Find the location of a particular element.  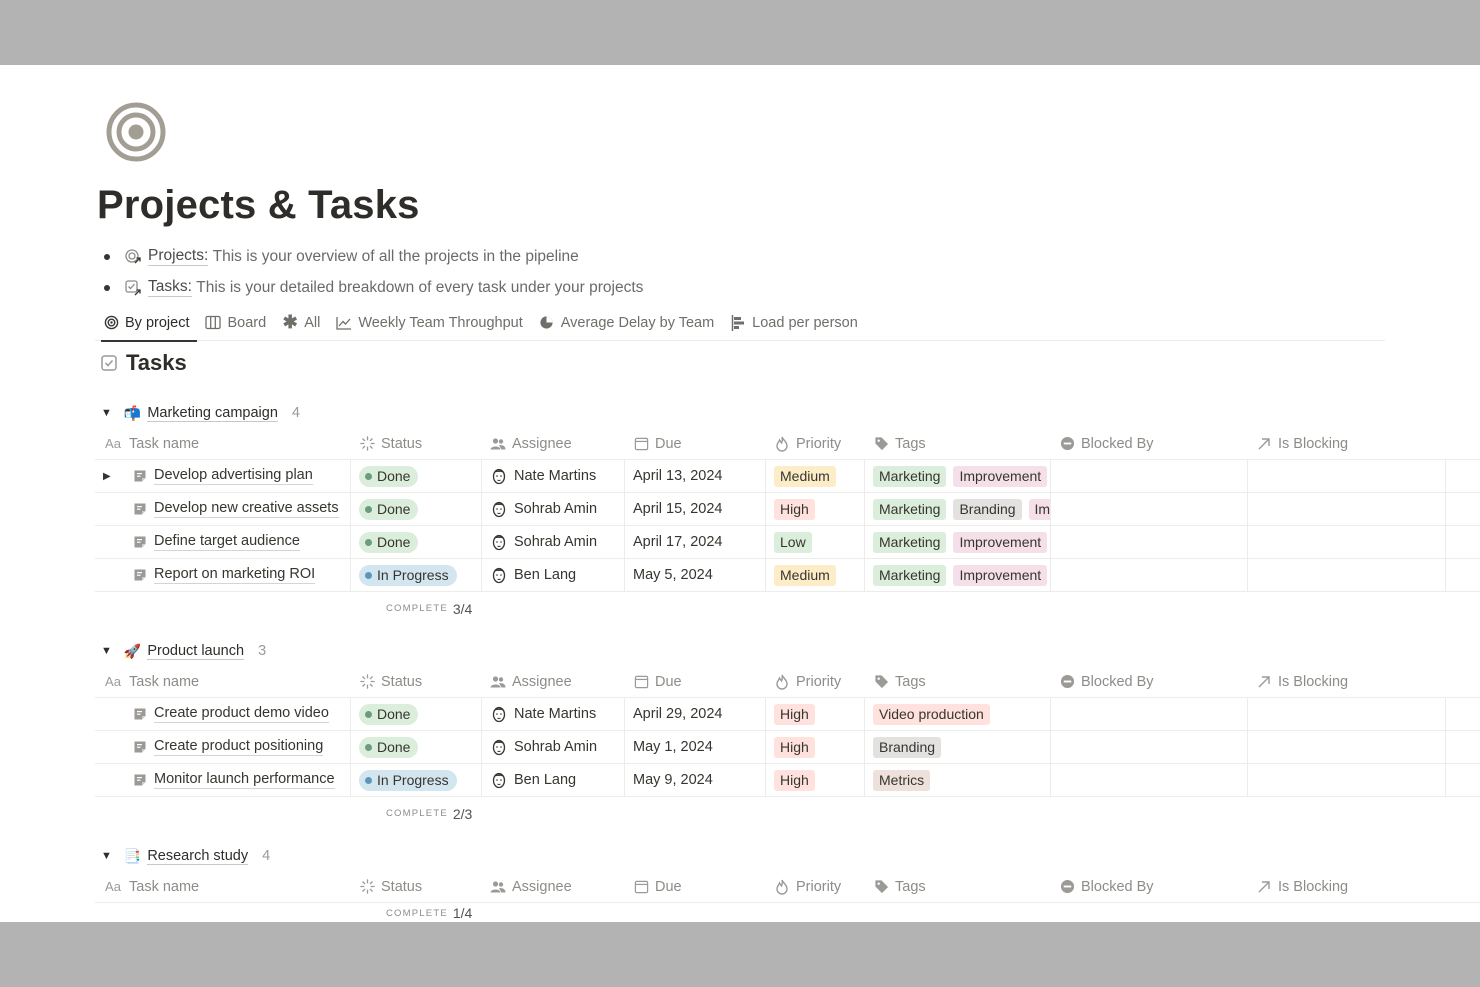

tab-load-per-person: Load per person is located at coordinates (794, 323).